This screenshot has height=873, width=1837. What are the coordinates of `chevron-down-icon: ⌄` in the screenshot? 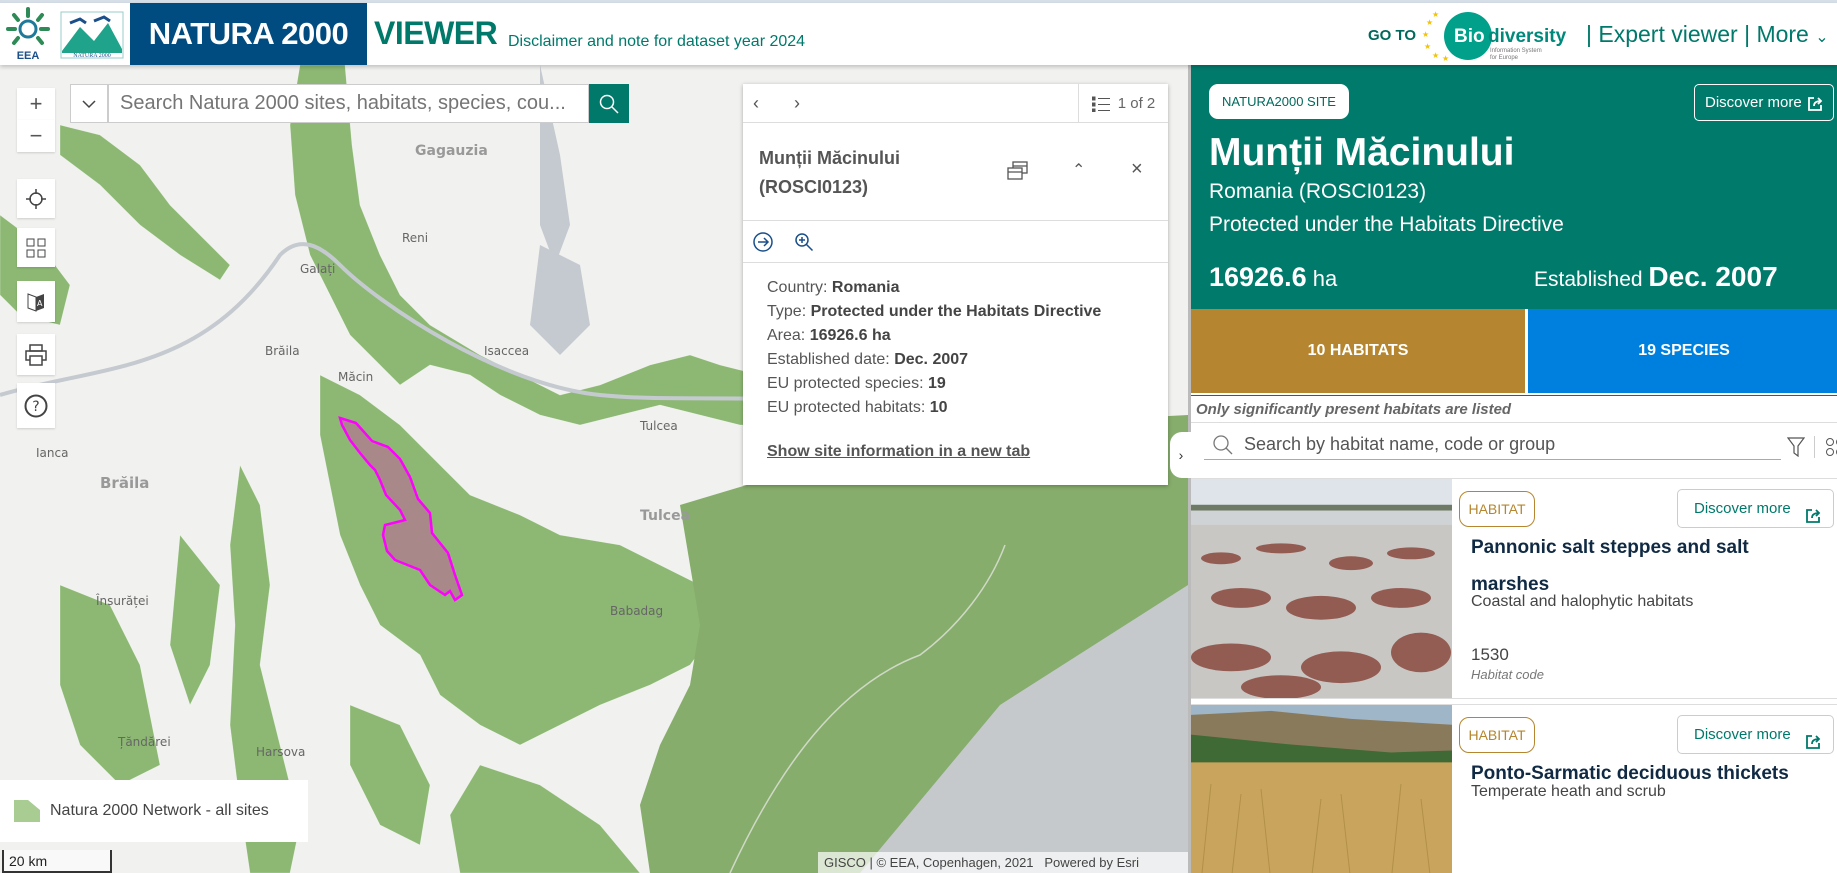 It's located at (1821, 37).